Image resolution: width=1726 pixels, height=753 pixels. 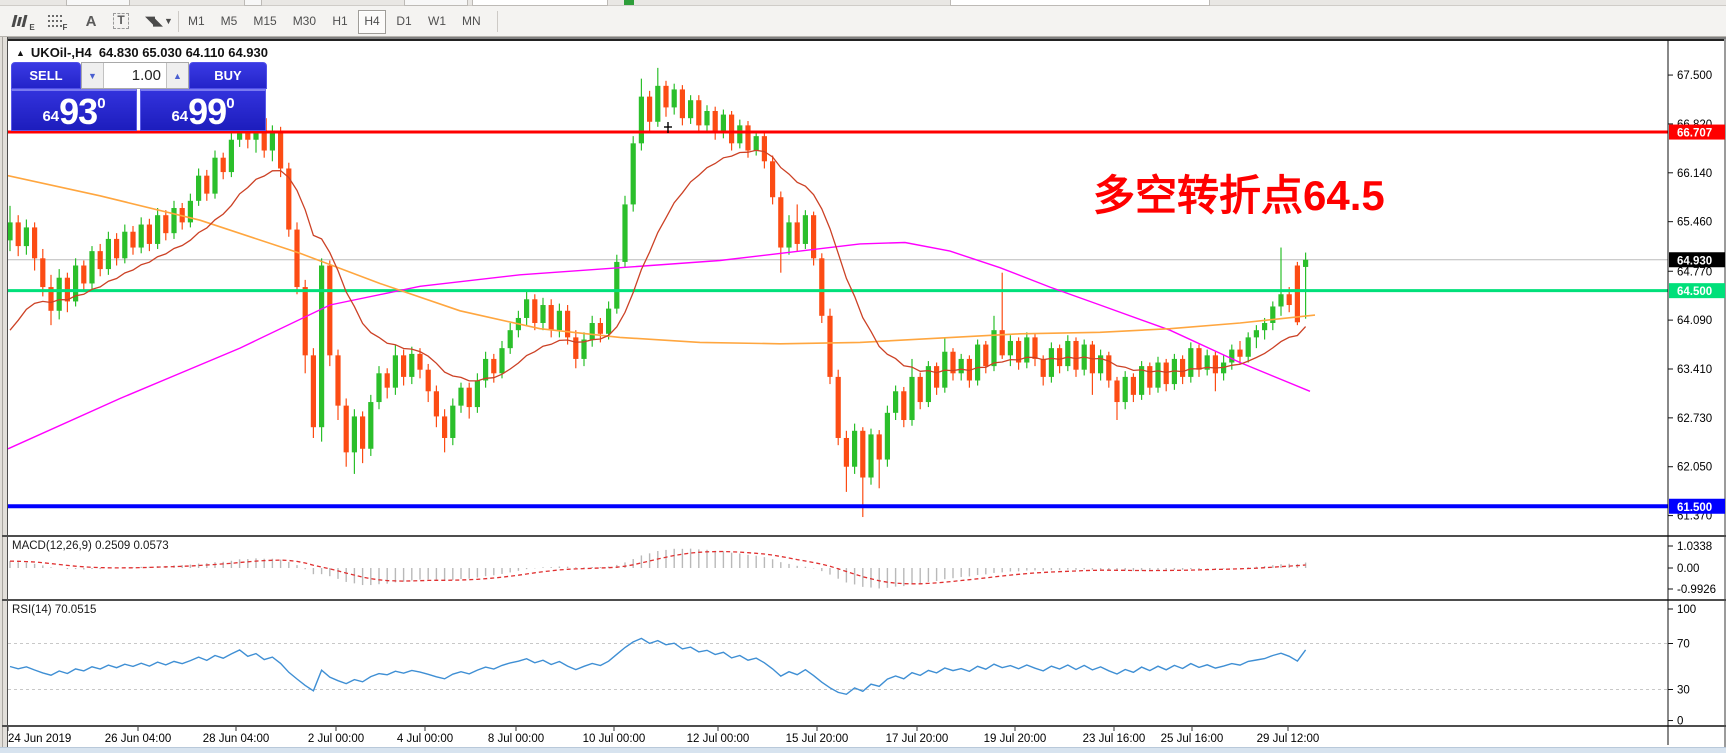 What do you see at coordinates (1694, 174) in the screenshot?
I see `svg-text: 66.140` at bounding box center [1694, 174].